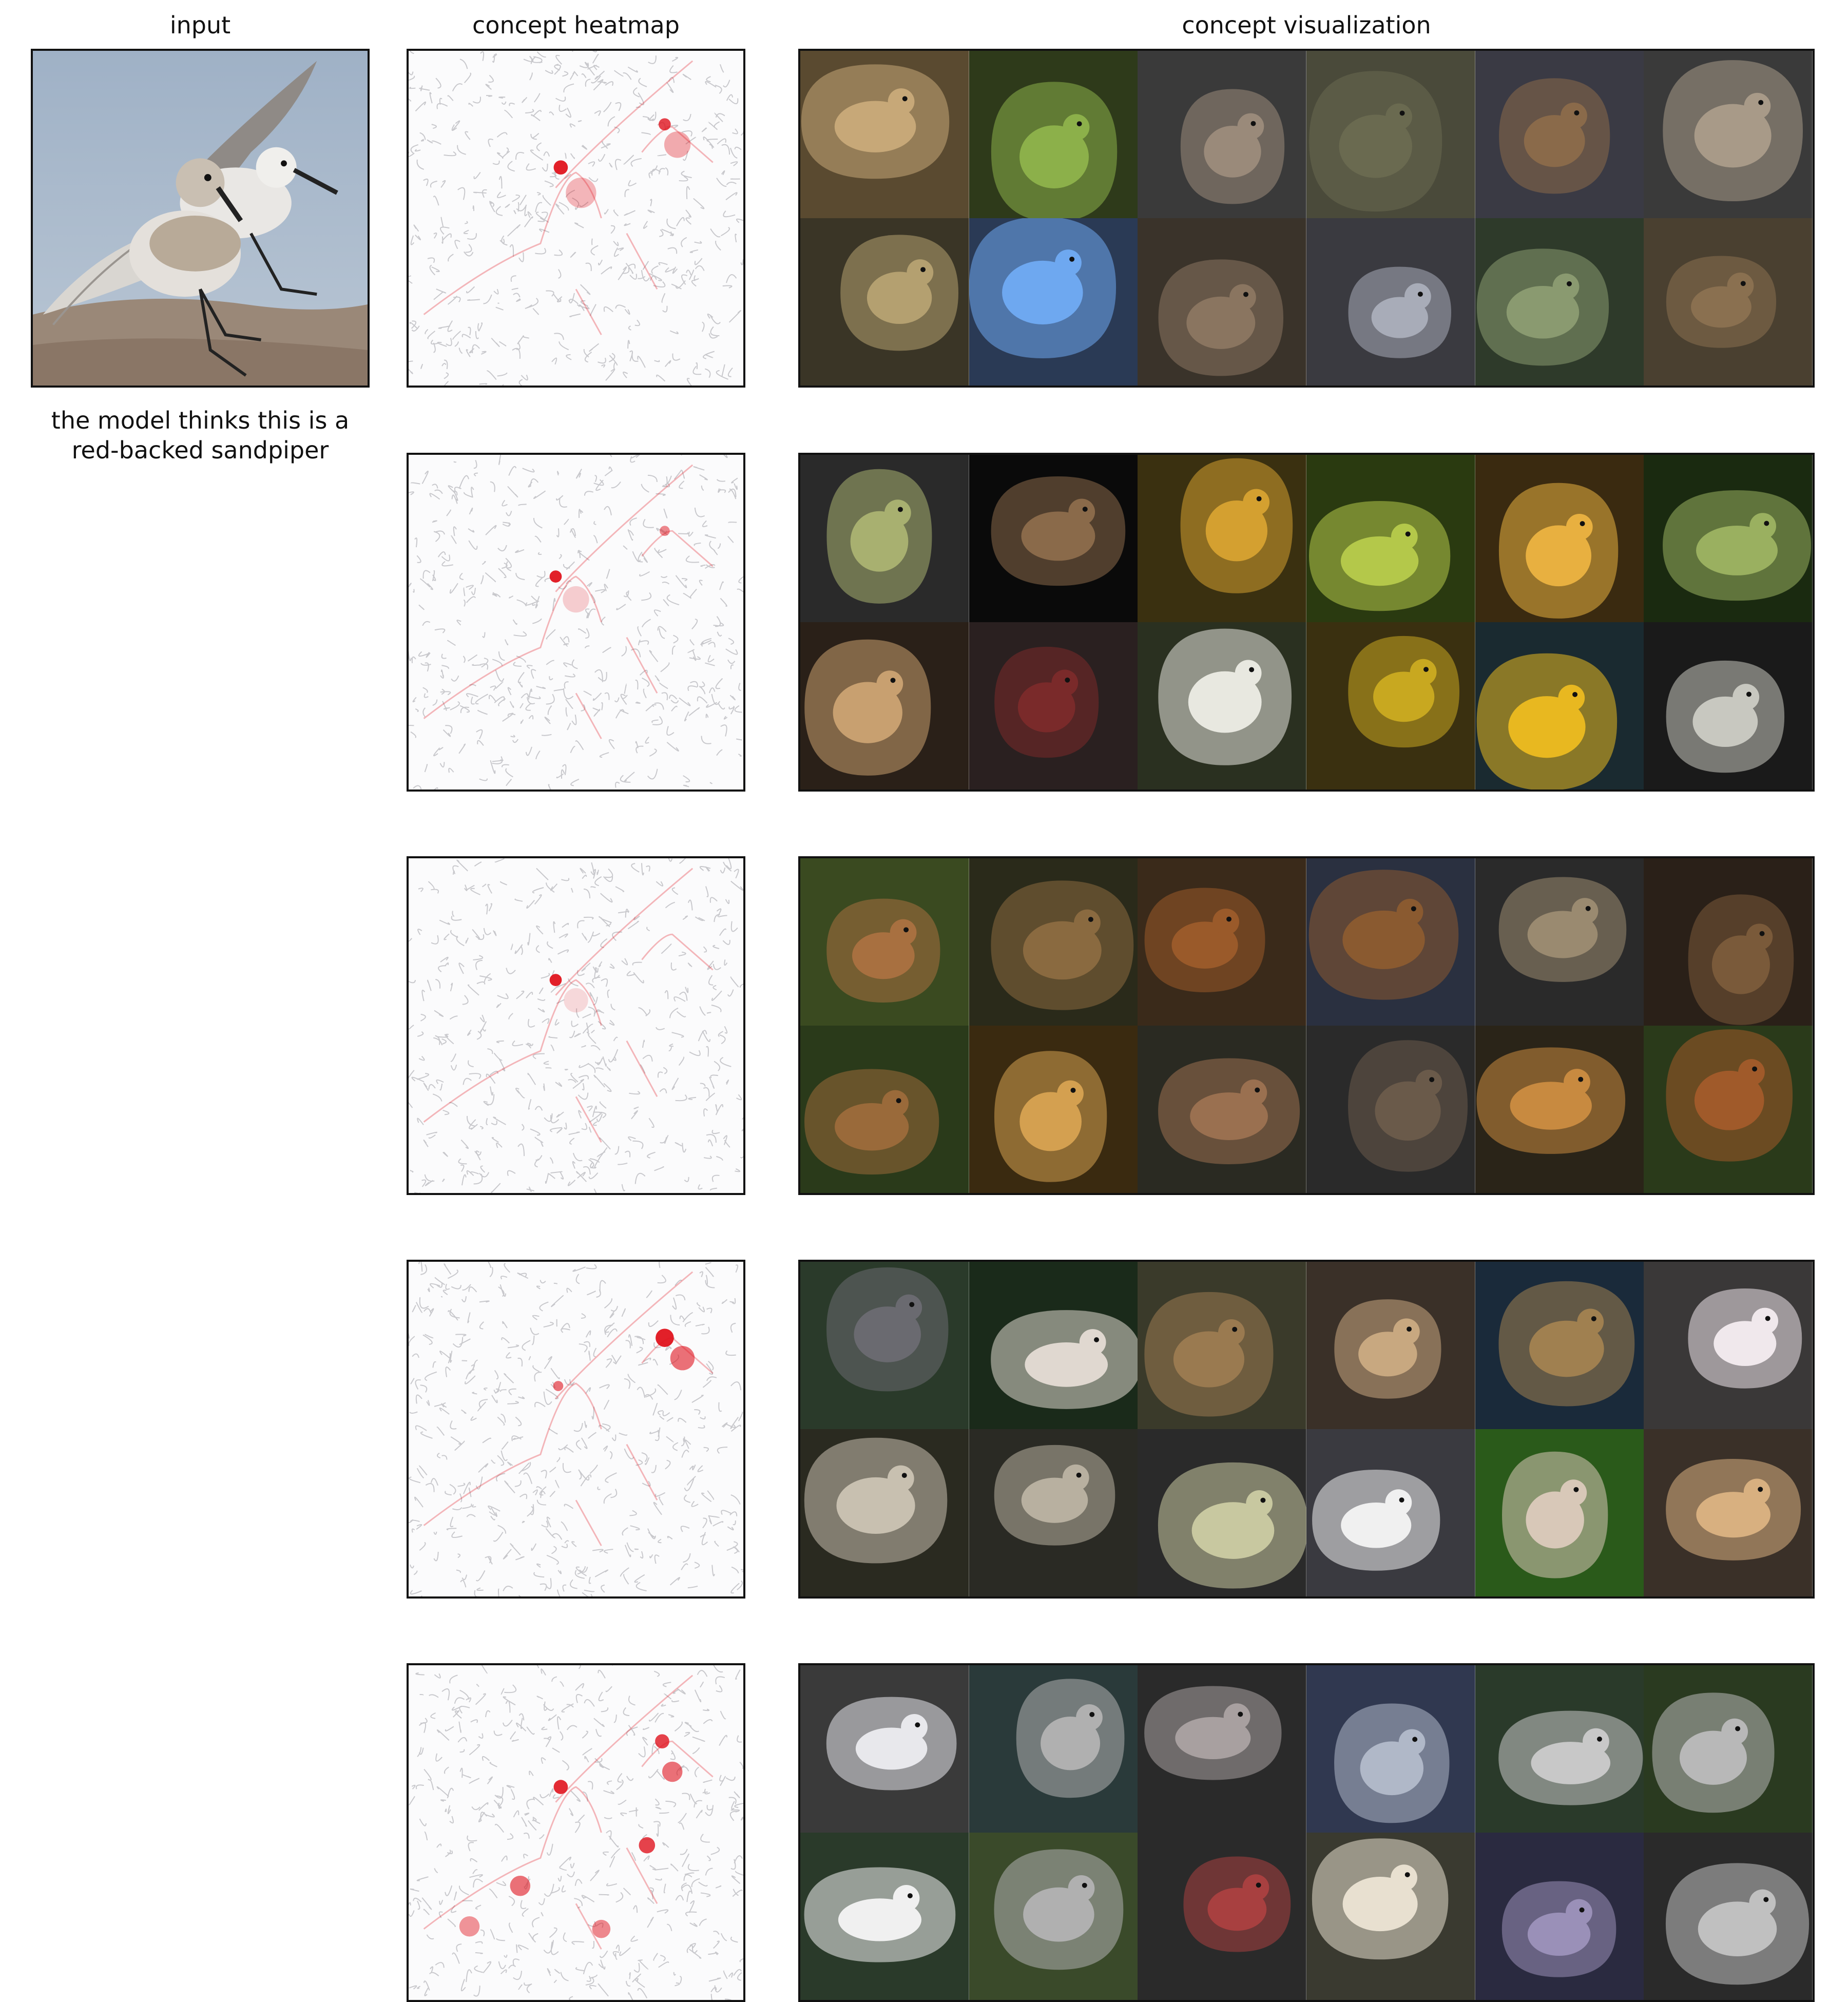 The image size is (1848, 2002). What do you see at coordinates (1559, 538) in the screenshot?
I see `concept-tile-pastries` at bounding box center [1559, 538].